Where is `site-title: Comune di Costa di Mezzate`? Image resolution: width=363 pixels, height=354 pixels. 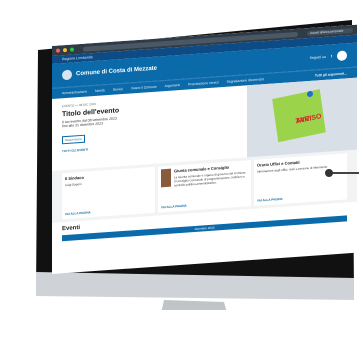 site-title: Comune di Costa di Mezzate is located at coordinates (116, 72).